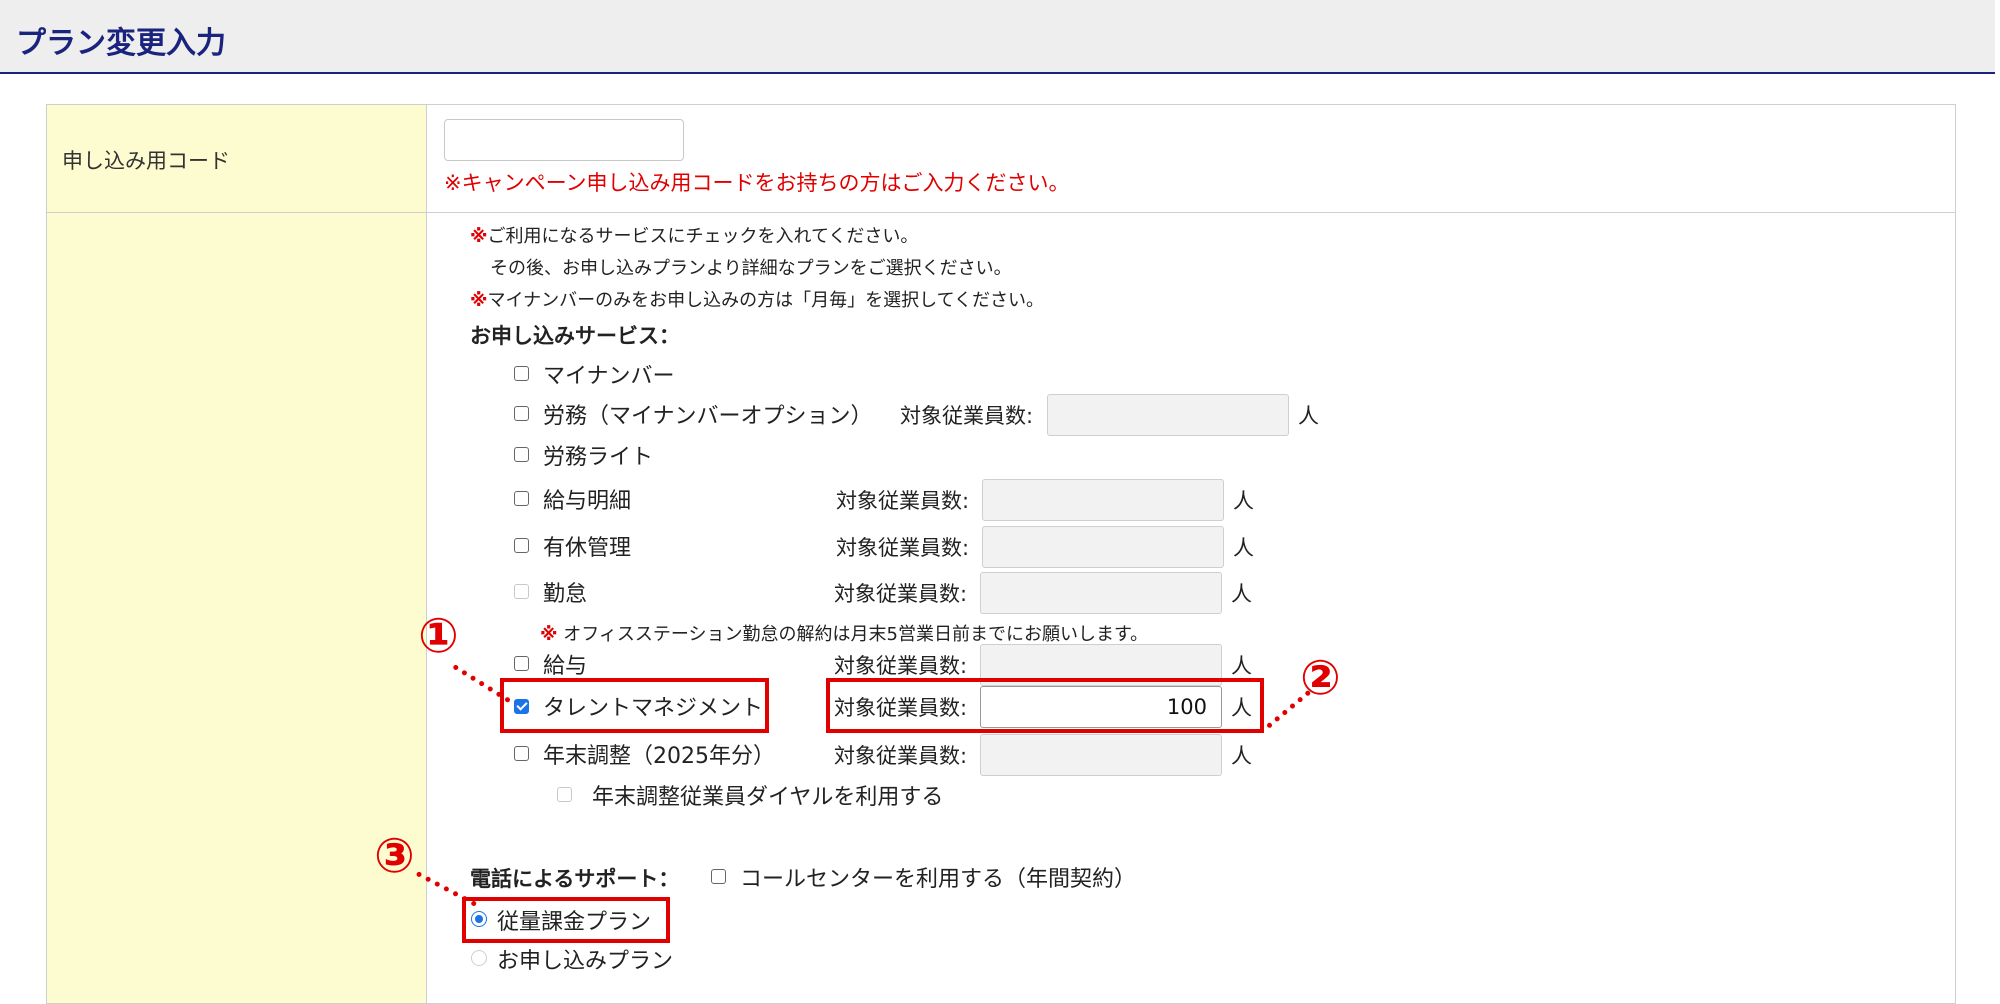 This screenshot has width=2000, height=1004. I want to click on service-checkbox-attendance, so click(521, 591).